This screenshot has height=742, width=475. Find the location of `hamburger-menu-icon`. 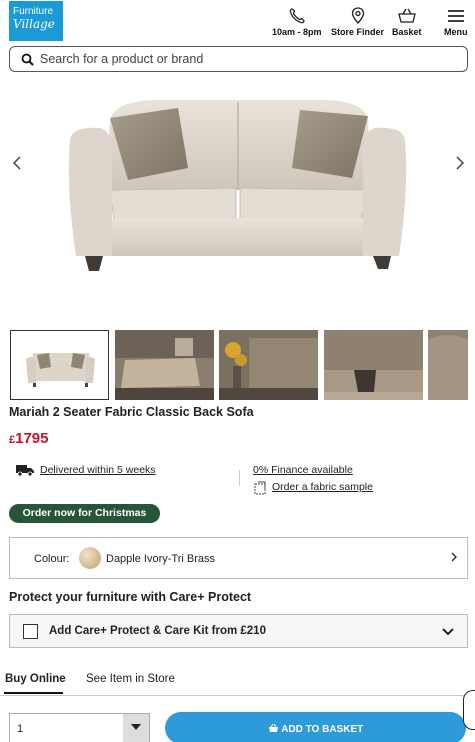

hamburger-menu-icon is located at coordinates (455, 16).